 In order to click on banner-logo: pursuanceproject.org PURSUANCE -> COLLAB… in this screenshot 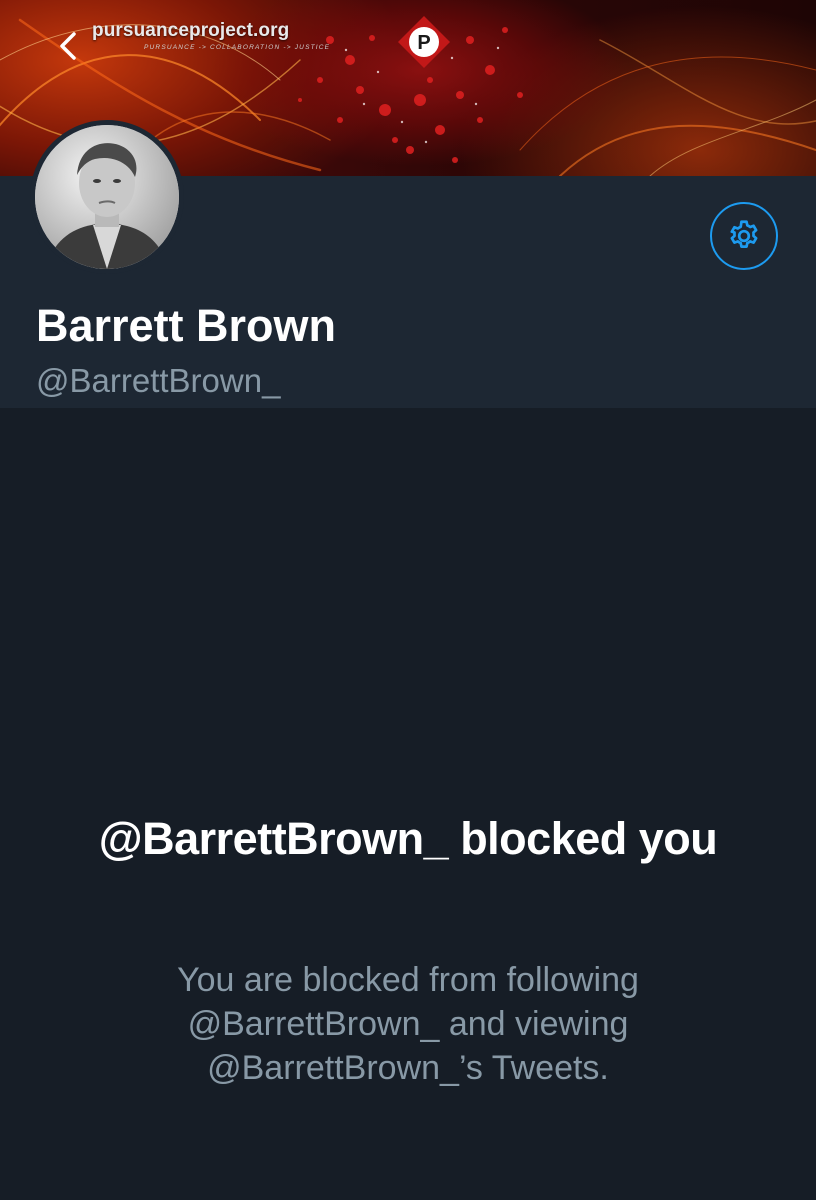, I will do `click(211, 35)`.